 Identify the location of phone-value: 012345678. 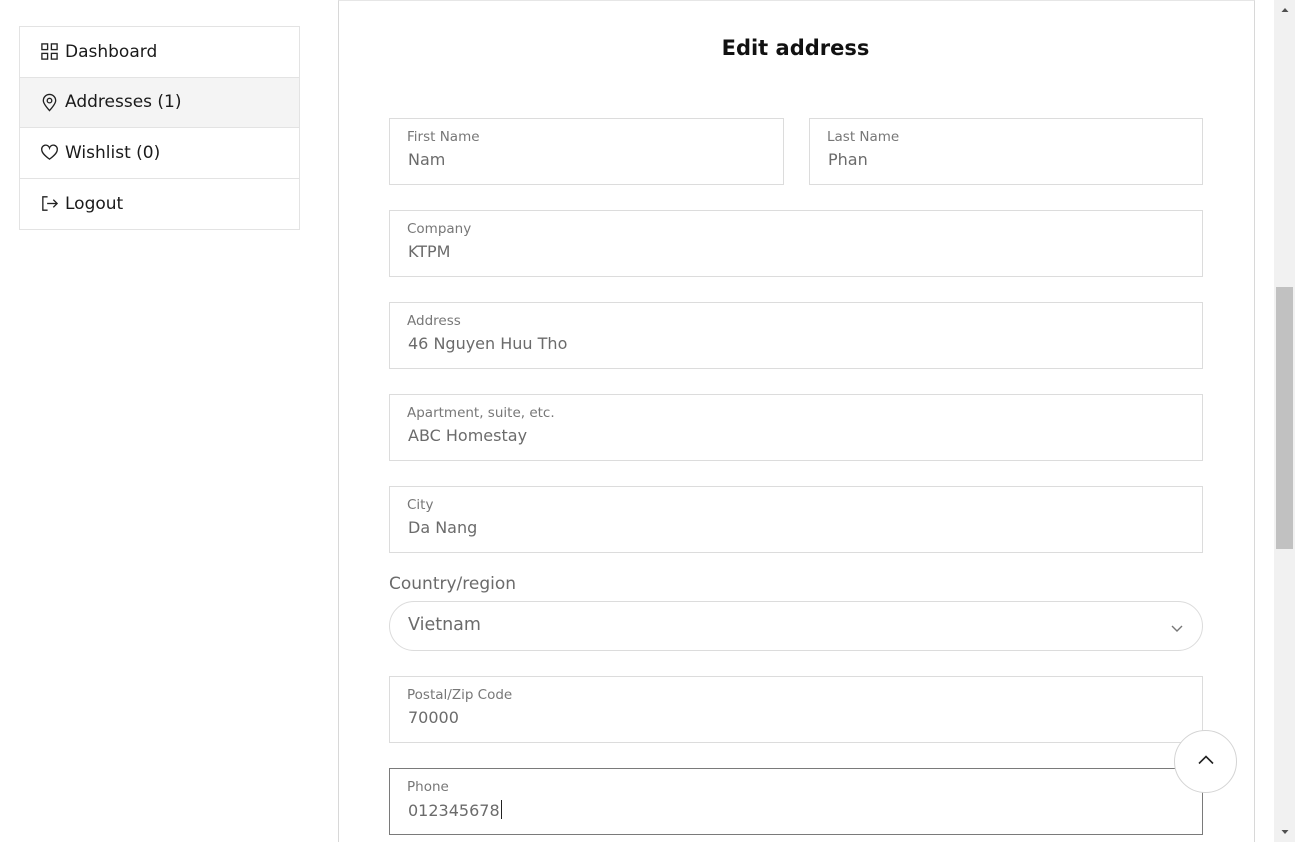
(454, 810).